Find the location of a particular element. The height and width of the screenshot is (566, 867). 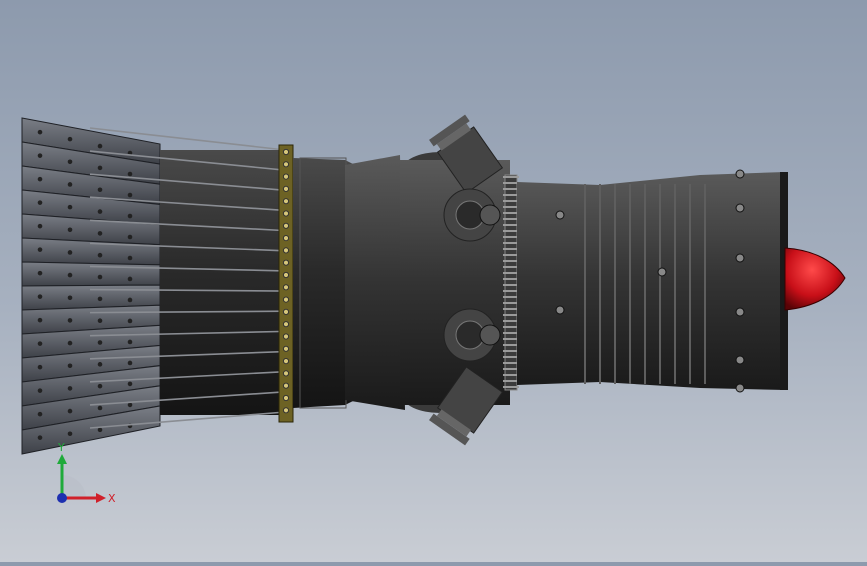

z-axis-dot is located at coordinates (62, 498).